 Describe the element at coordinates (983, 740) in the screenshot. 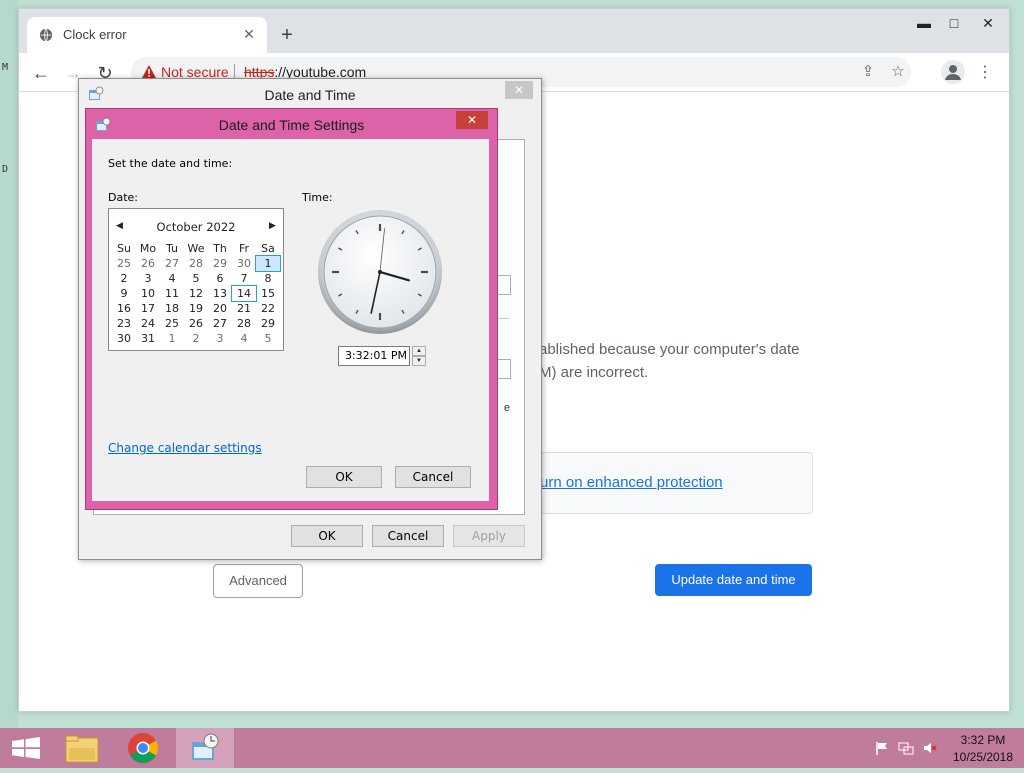

I see `taskbar-clock-time: 3:32 PM` at that location.